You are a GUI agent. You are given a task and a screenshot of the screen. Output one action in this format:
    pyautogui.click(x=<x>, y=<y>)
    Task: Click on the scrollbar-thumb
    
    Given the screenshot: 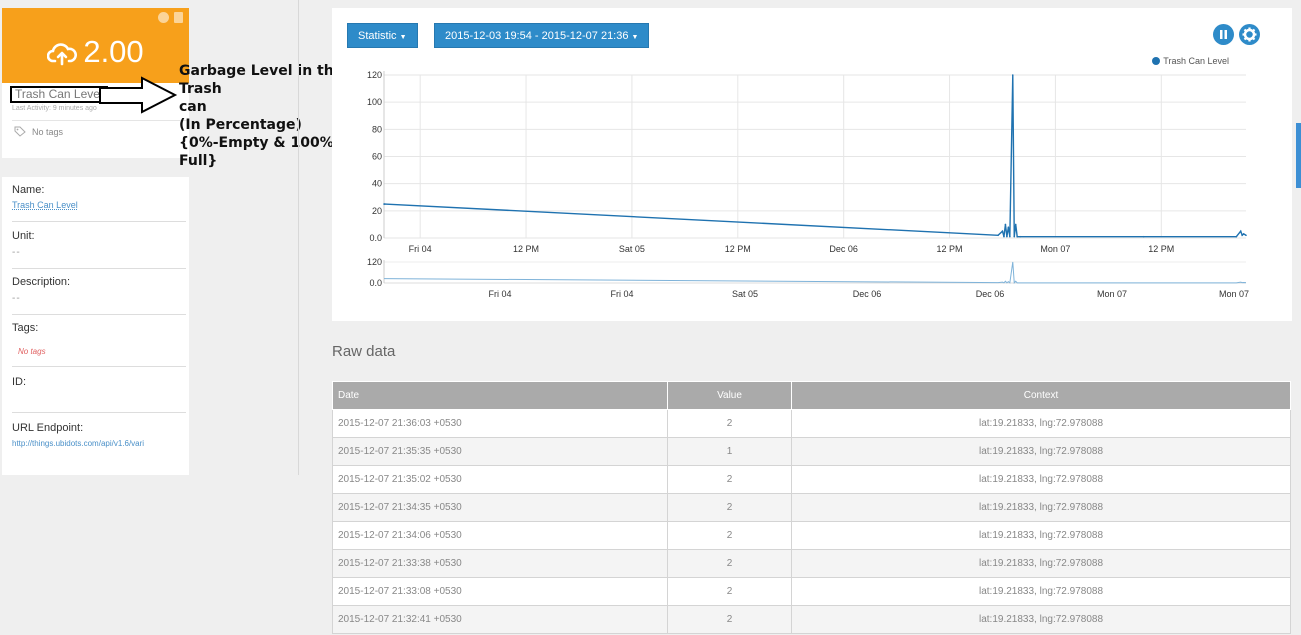 What is the action you would take?
    pyautogui.click(x=1298, y=155)
    